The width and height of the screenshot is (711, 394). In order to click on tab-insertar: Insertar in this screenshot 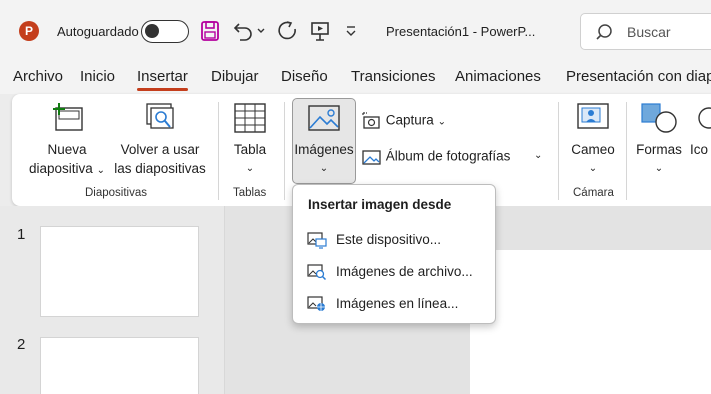, I will do `click(162, 79)`.